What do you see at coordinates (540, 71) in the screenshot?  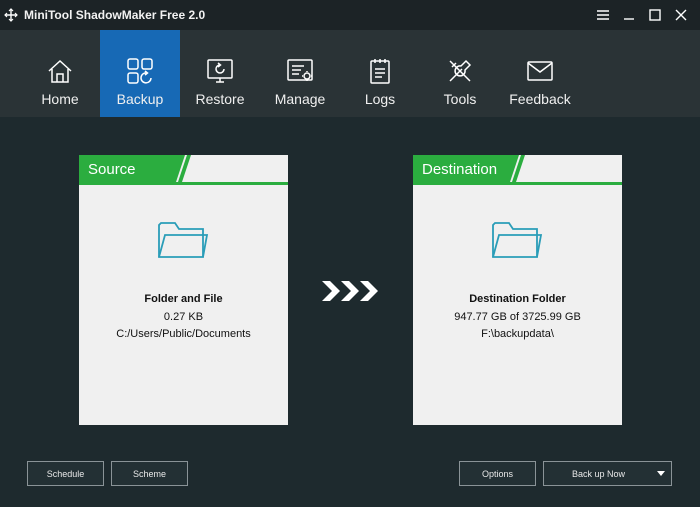 I see `feedback-icon` at bounding box center [540, 71].